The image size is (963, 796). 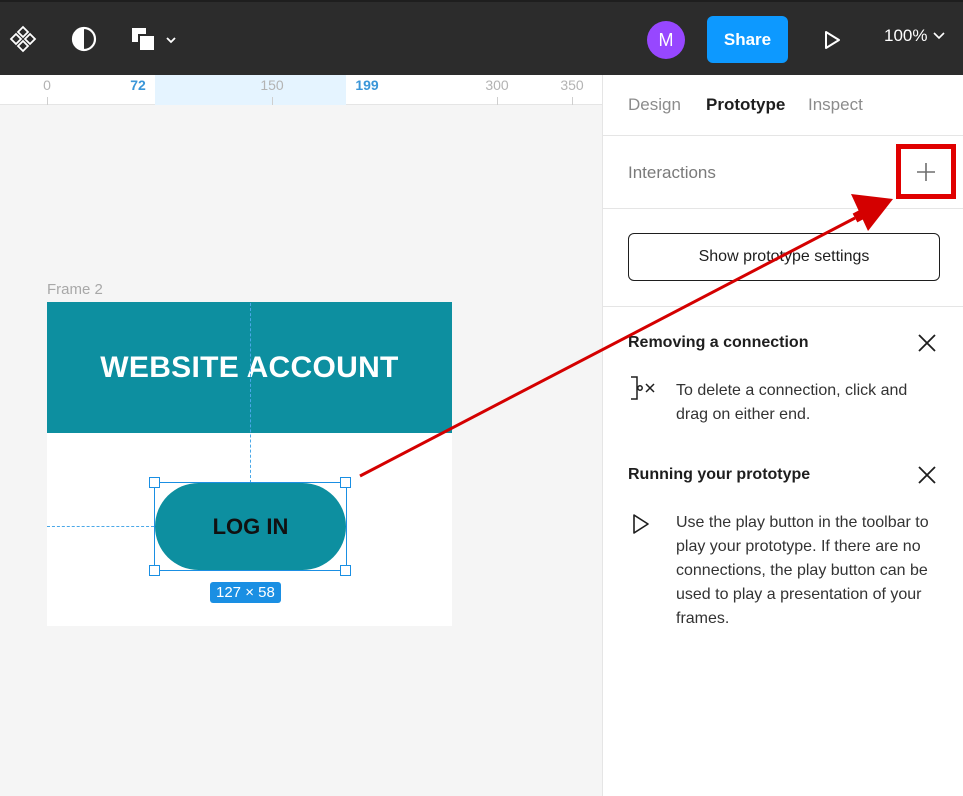 I want to click on zoom-menu: 100%, so click(x=915, y=36).